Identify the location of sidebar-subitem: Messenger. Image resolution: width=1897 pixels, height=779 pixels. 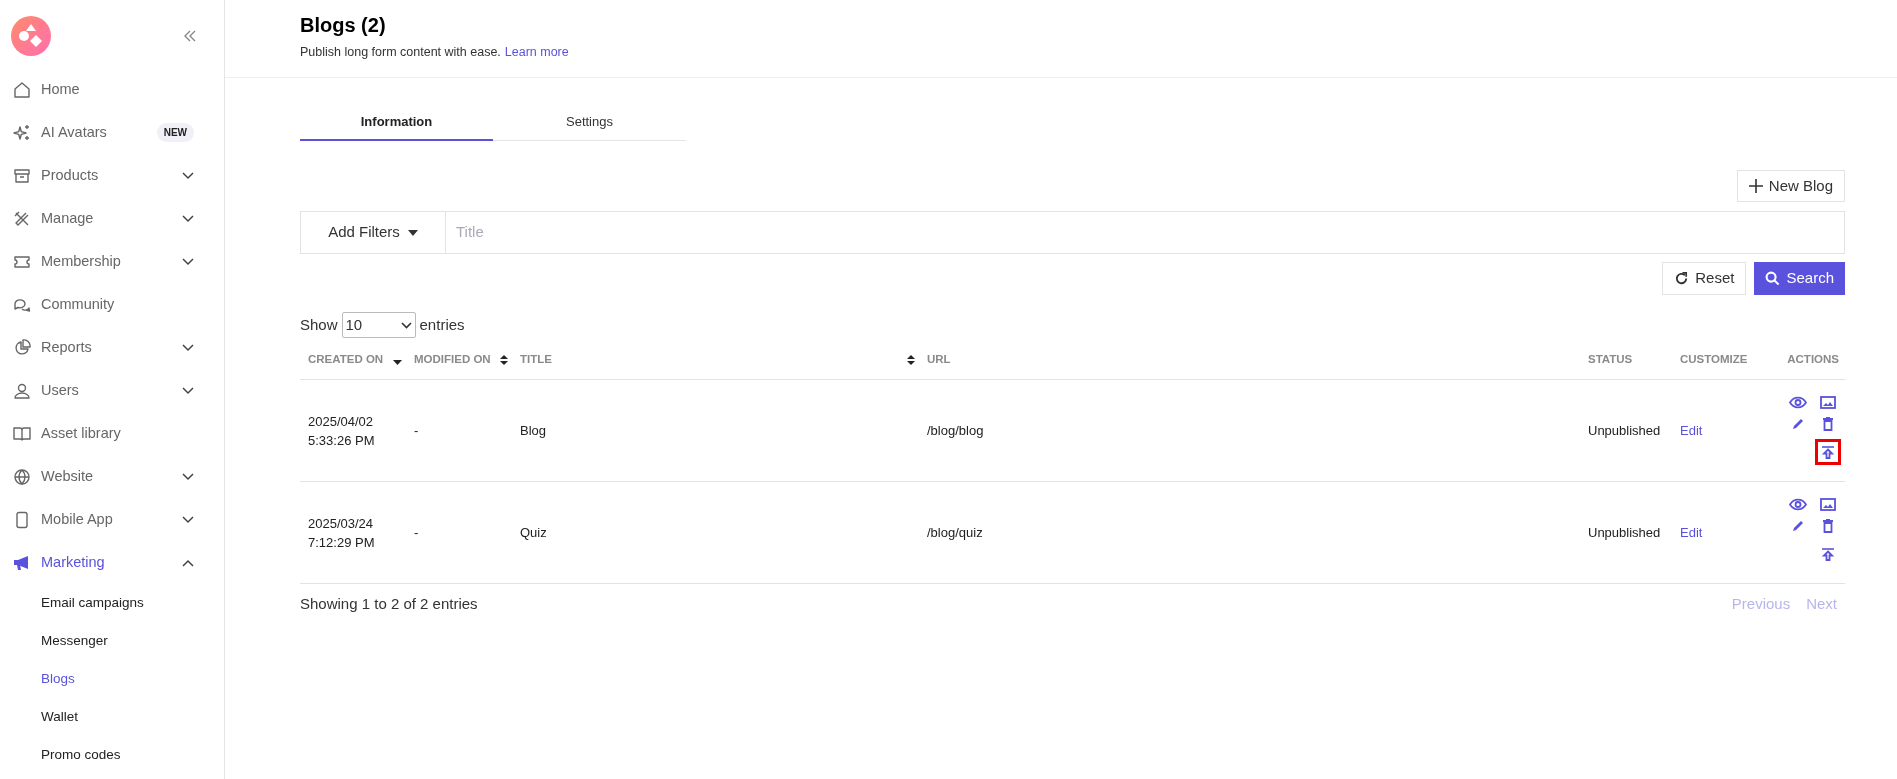
(112, 641).